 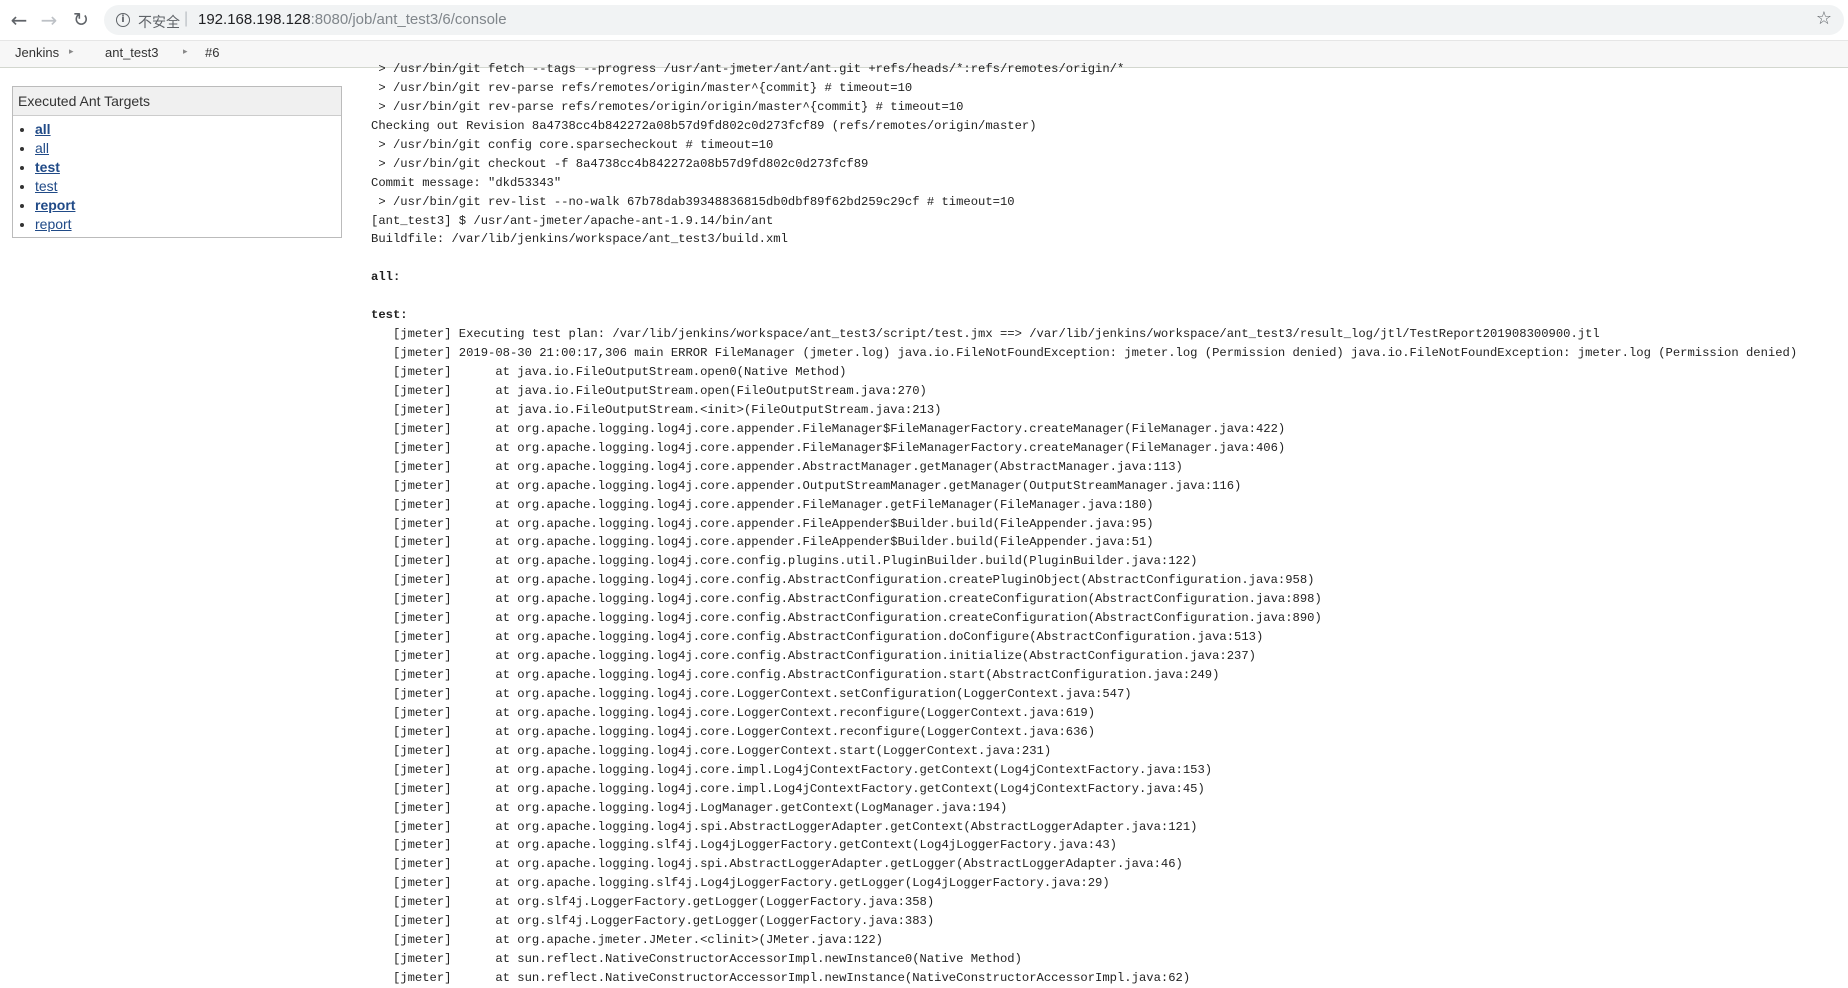 I want to click on forward-arrow-icon: →, so click(x=49, y=20).